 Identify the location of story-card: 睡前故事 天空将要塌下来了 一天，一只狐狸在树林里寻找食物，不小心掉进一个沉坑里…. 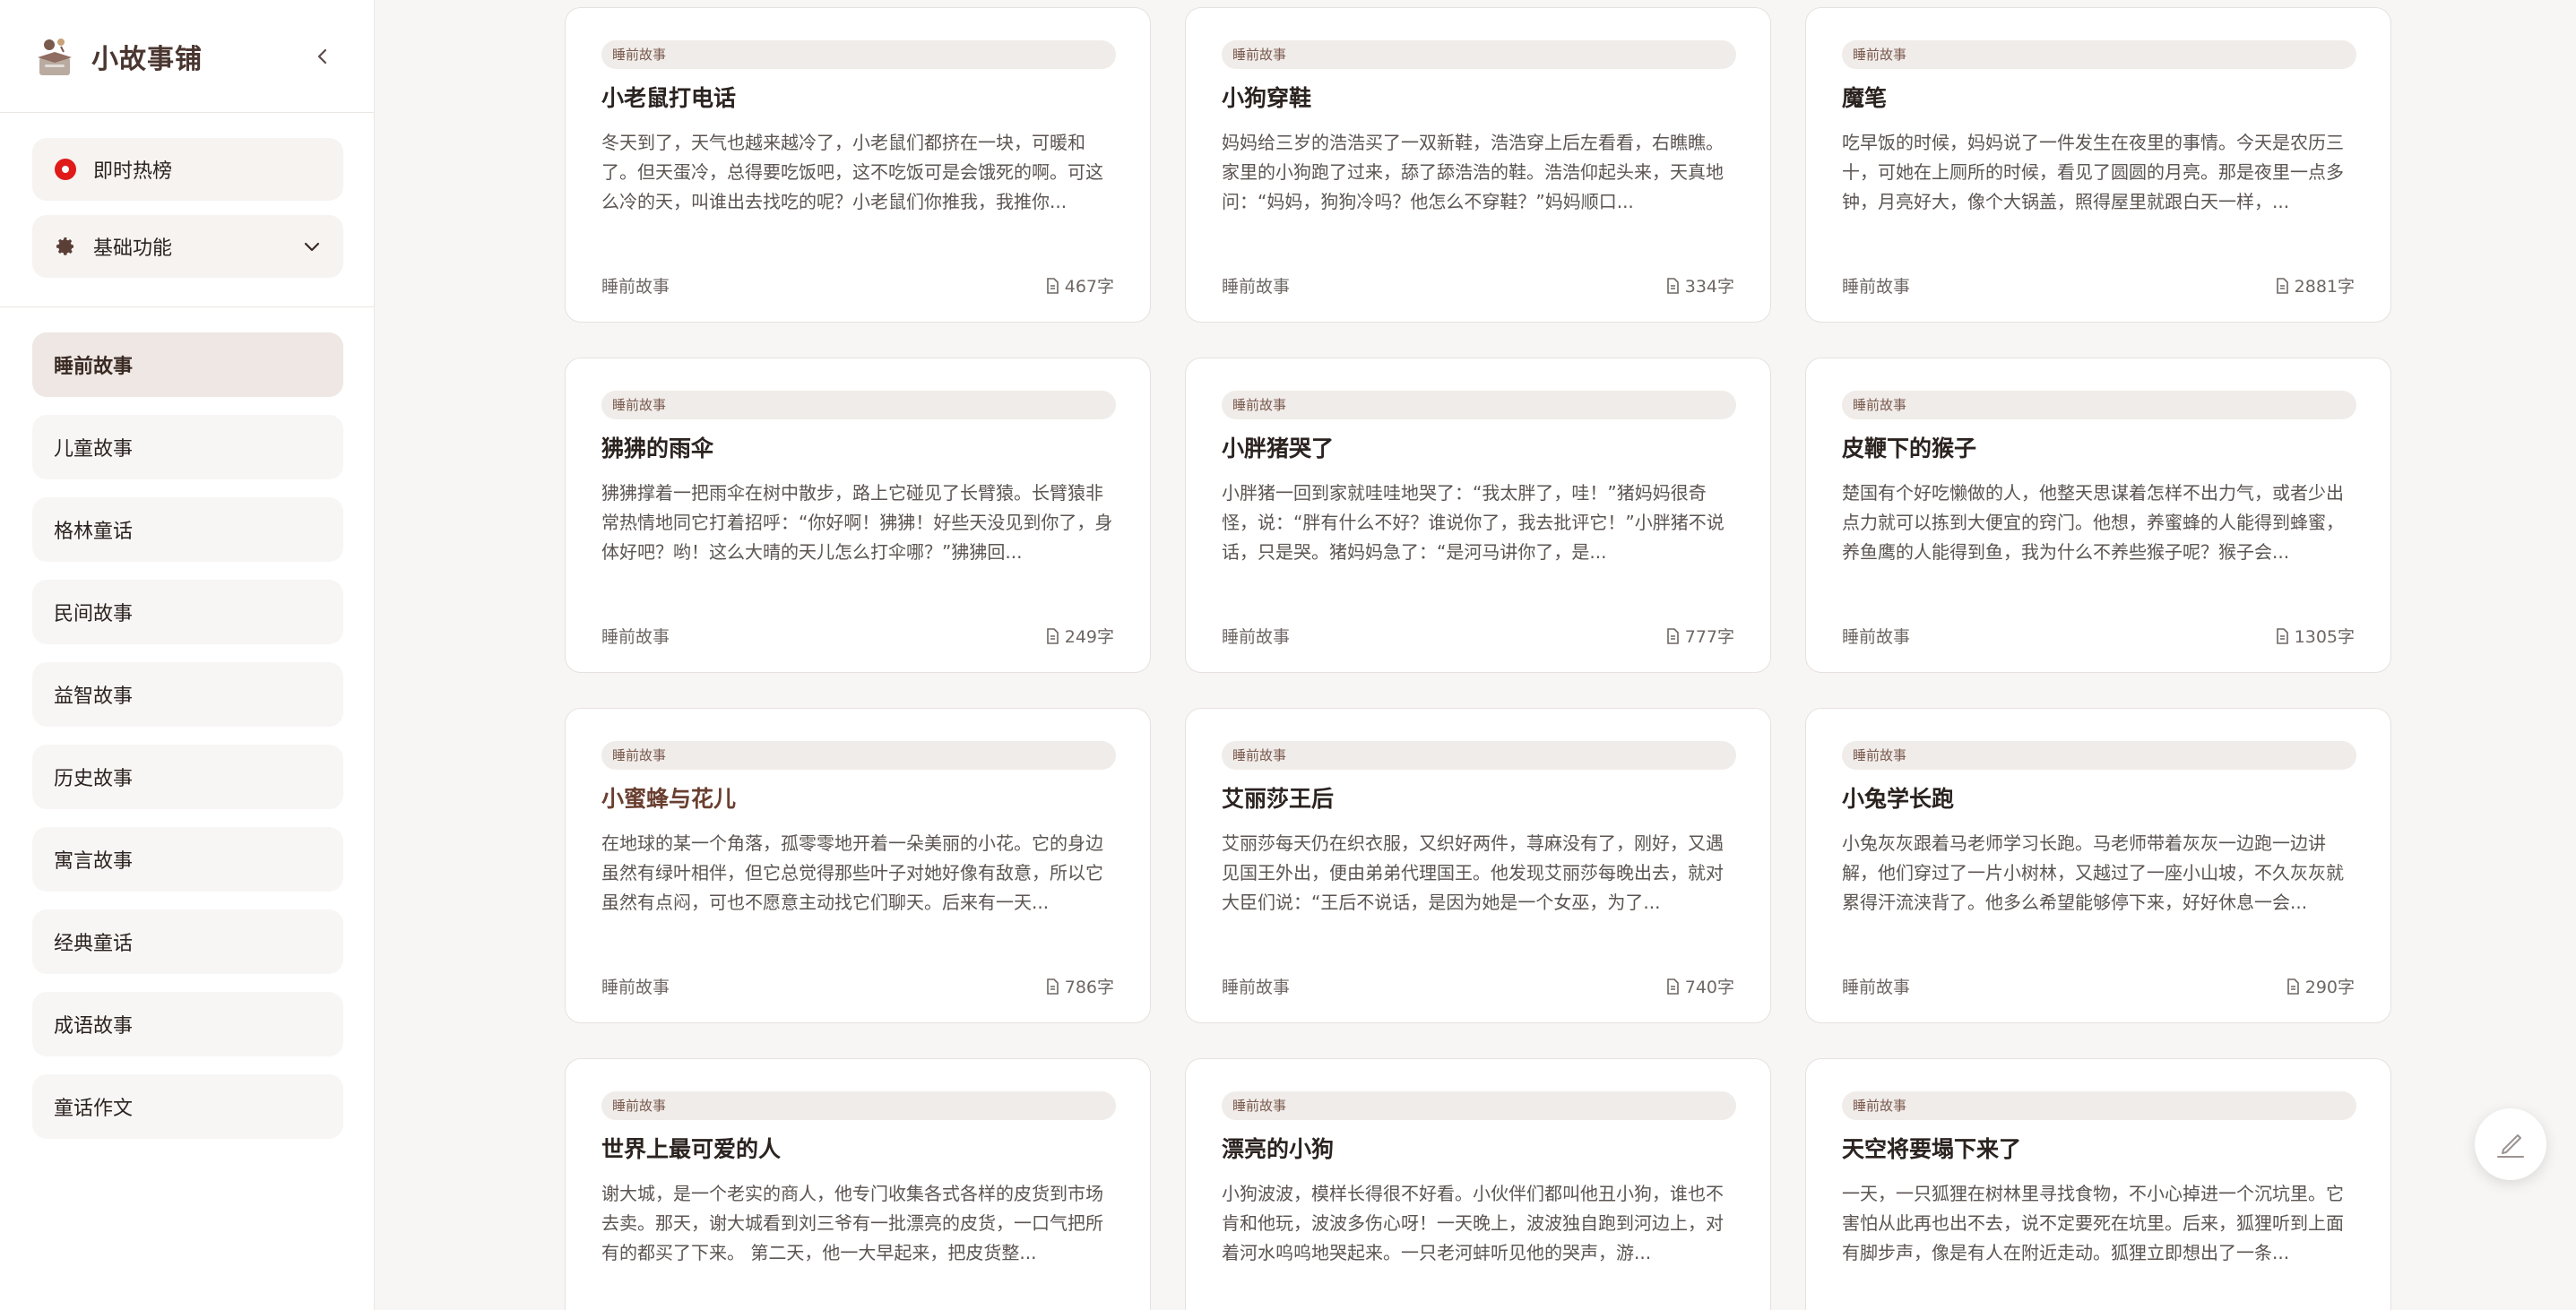
(2098, 1184).